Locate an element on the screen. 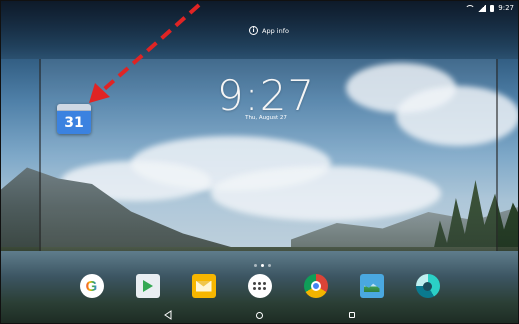  dock: G is located at coordinates (259, 286).